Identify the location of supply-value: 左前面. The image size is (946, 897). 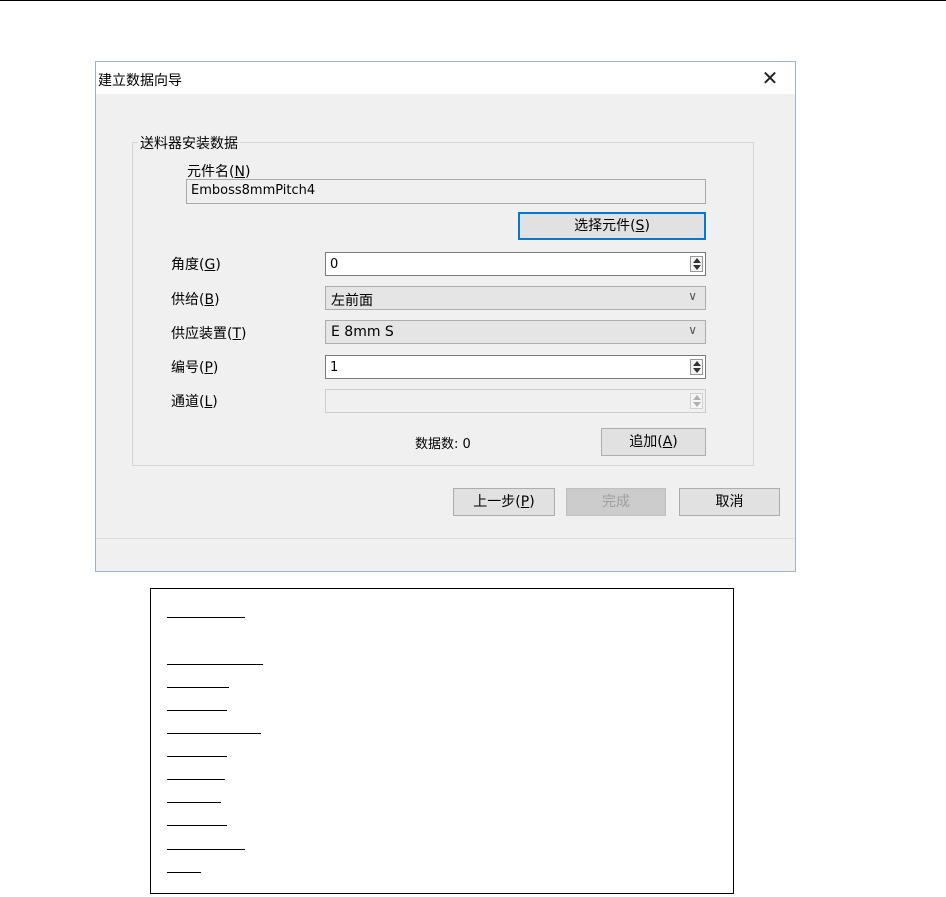
(352, 301).